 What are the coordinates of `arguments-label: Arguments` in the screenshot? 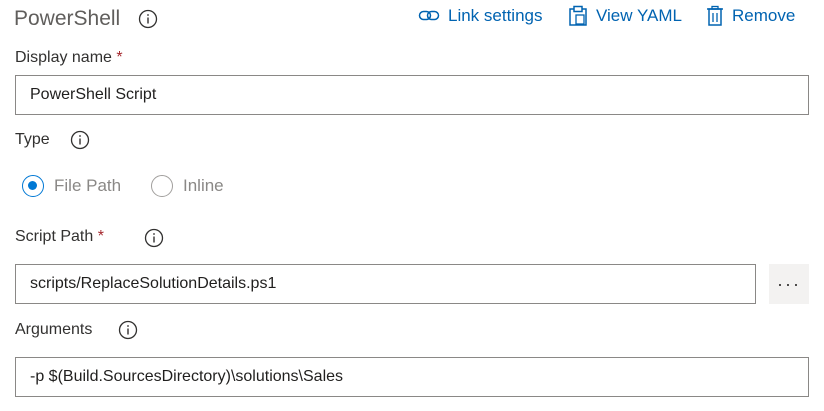 It's located at (54, 329).